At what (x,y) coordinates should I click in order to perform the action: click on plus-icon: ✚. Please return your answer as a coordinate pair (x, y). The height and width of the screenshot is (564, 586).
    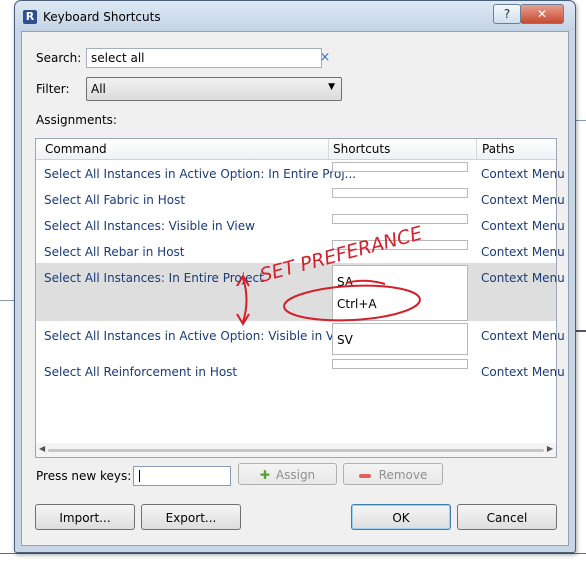
    Looking at the image, I should click on (264, 475).